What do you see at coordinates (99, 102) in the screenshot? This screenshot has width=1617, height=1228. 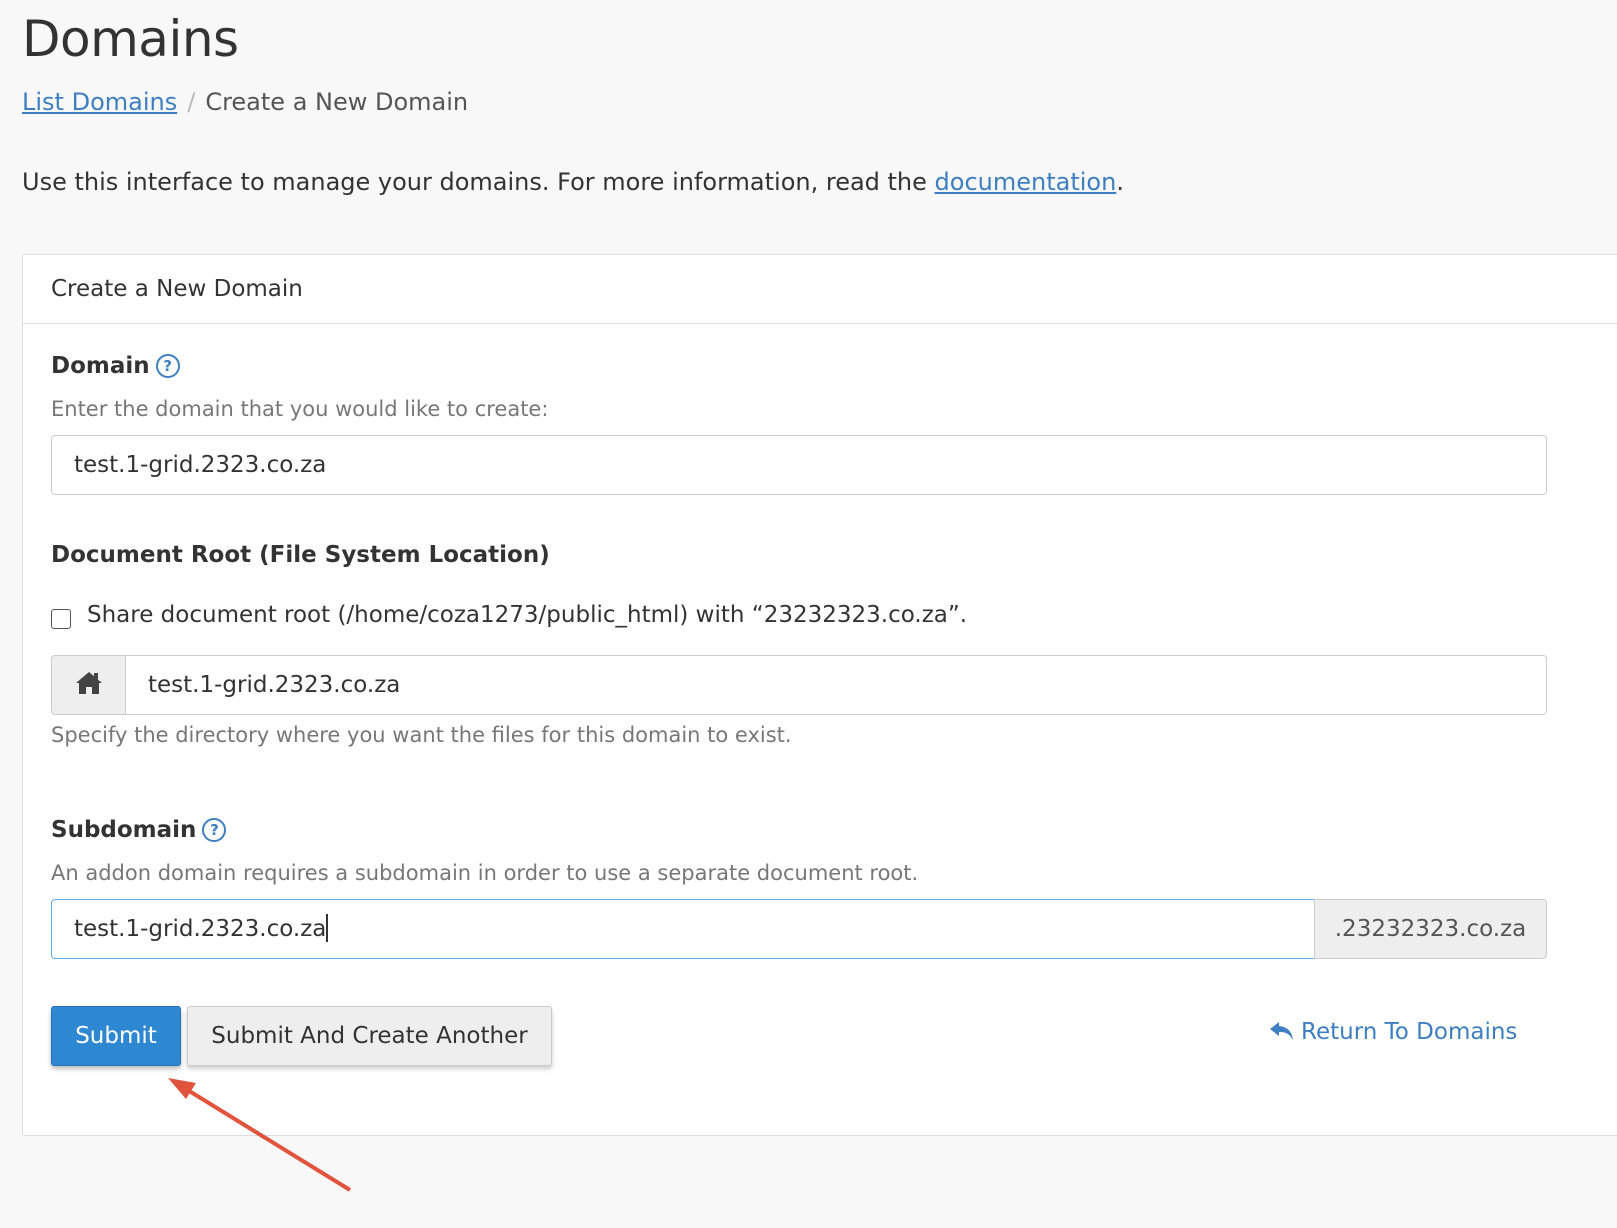 I see `breadcrumb-list-domains-link: List Domains` at bounding box center [99, 102].